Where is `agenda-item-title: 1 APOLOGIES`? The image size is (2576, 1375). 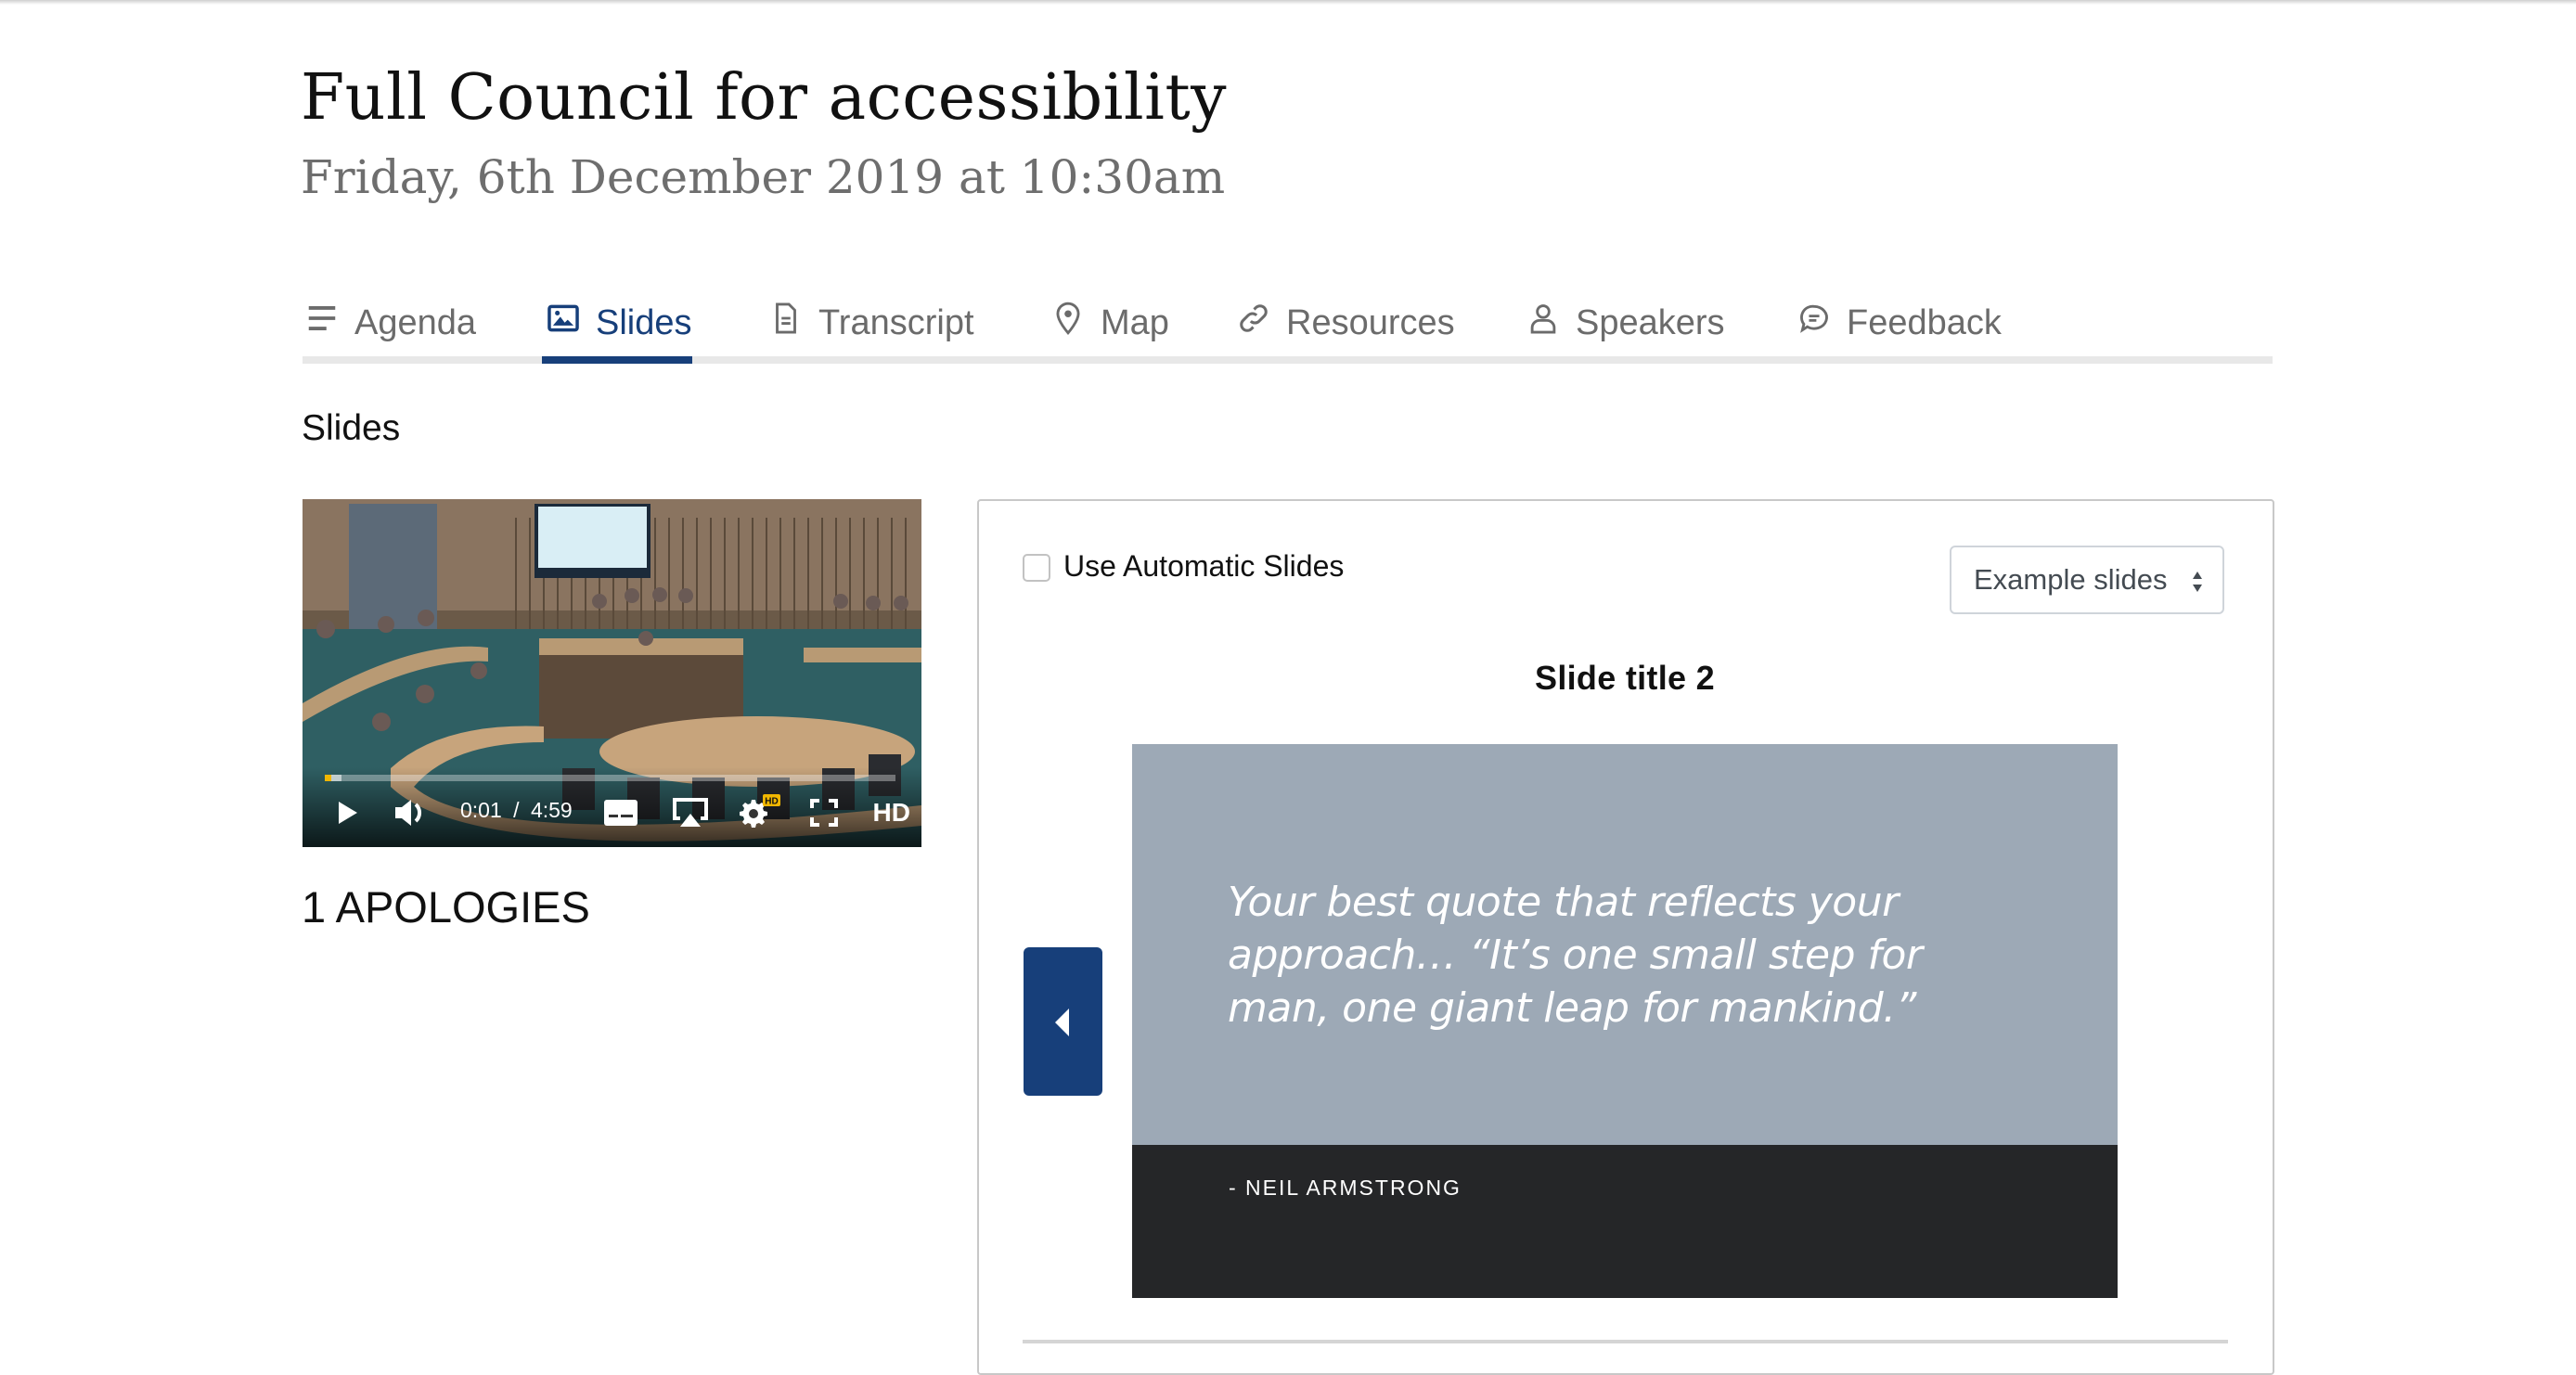
agenda-item-title: 1 APOLOGIES is located at coordinates (446, 907).